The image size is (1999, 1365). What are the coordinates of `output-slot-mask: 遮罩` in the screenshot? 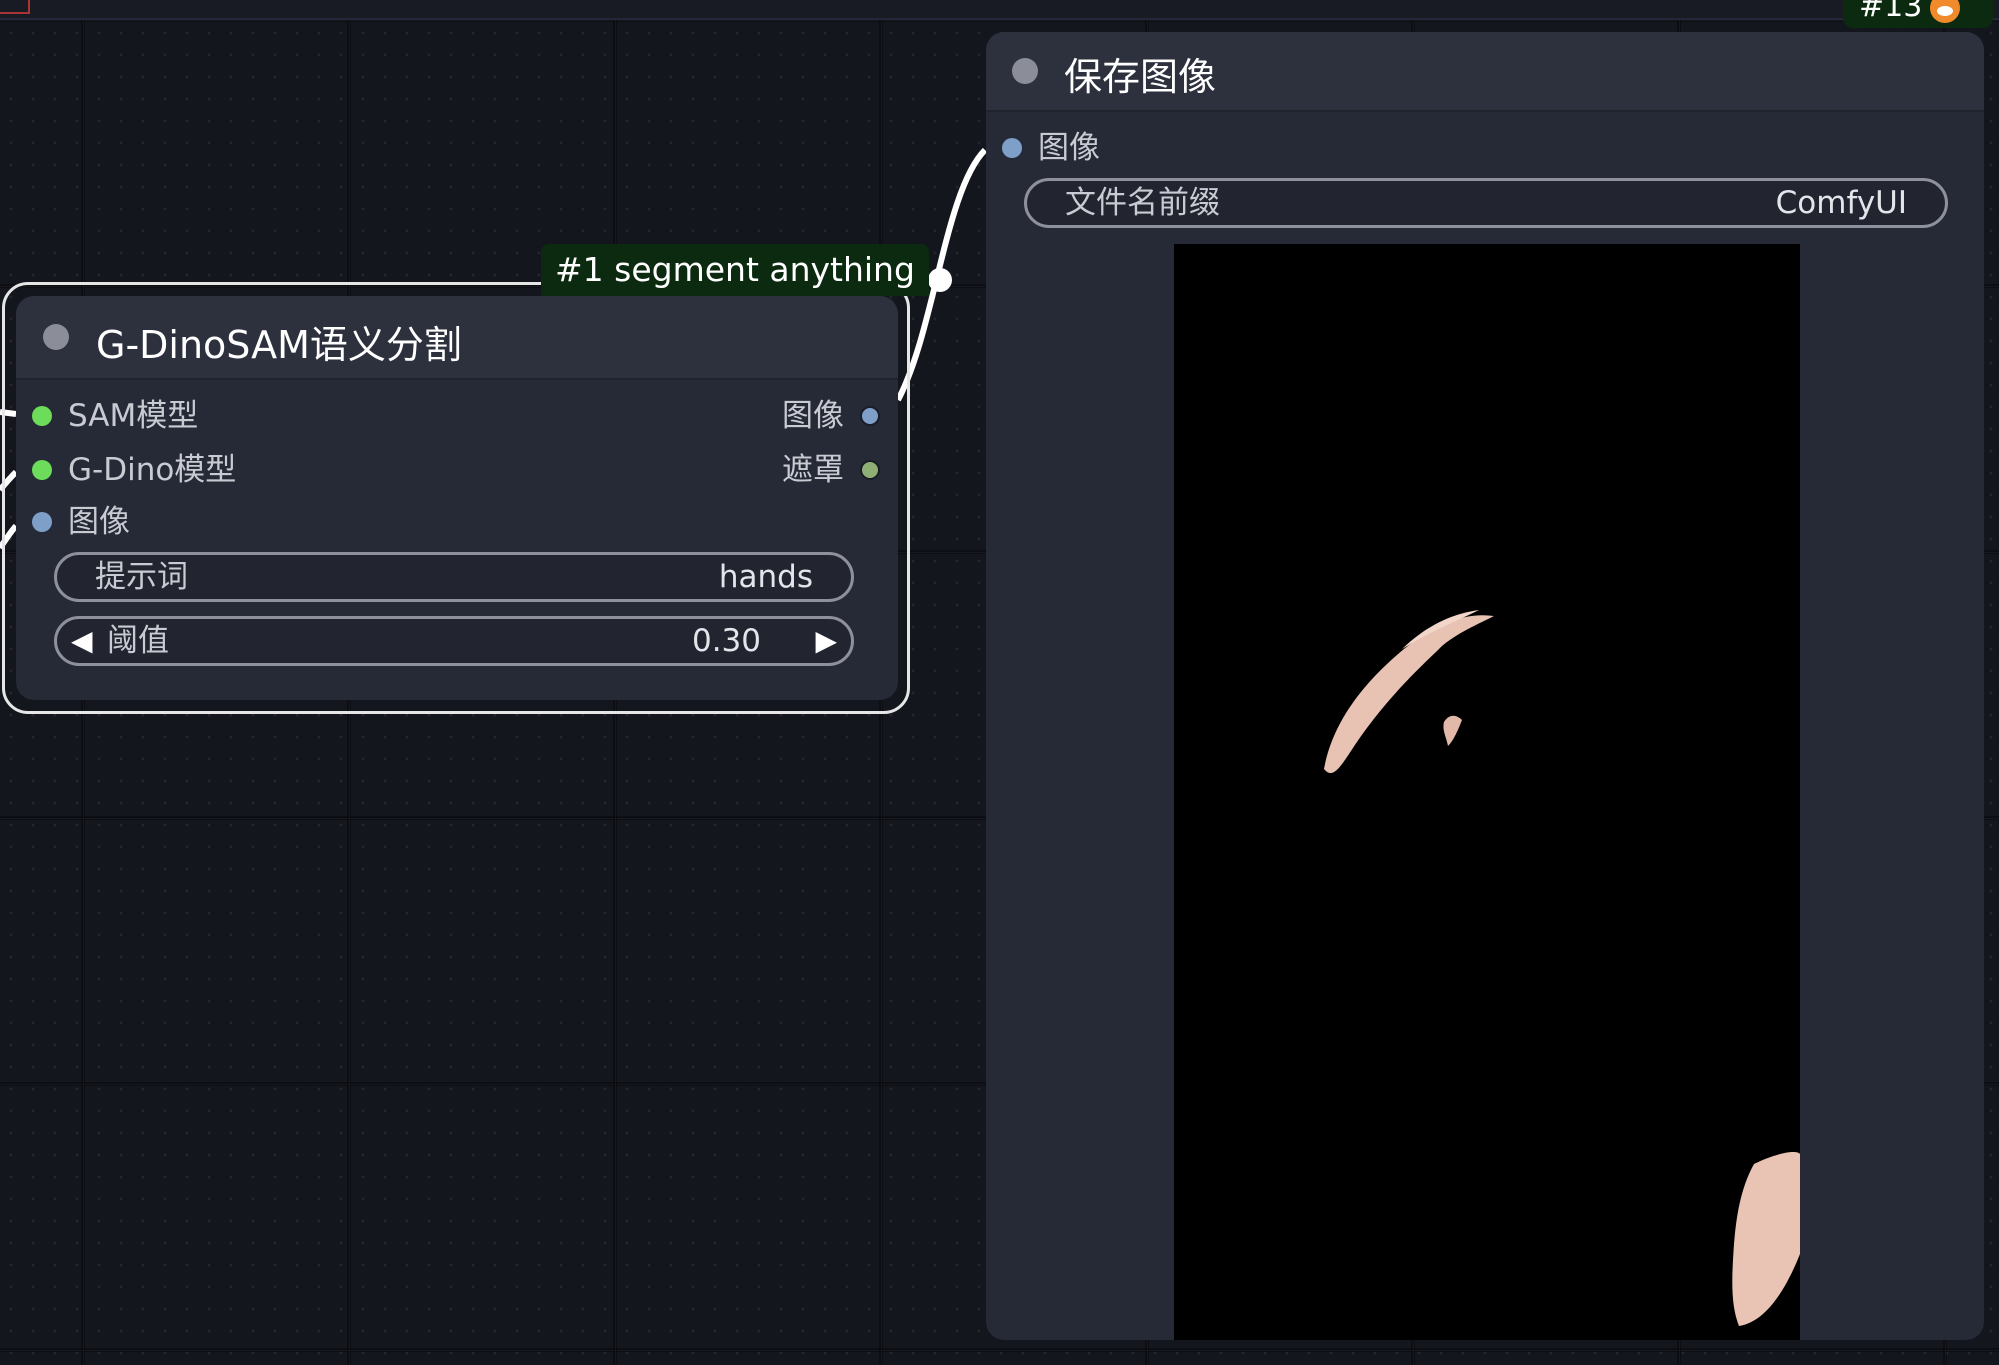 It's located at (782, 470).